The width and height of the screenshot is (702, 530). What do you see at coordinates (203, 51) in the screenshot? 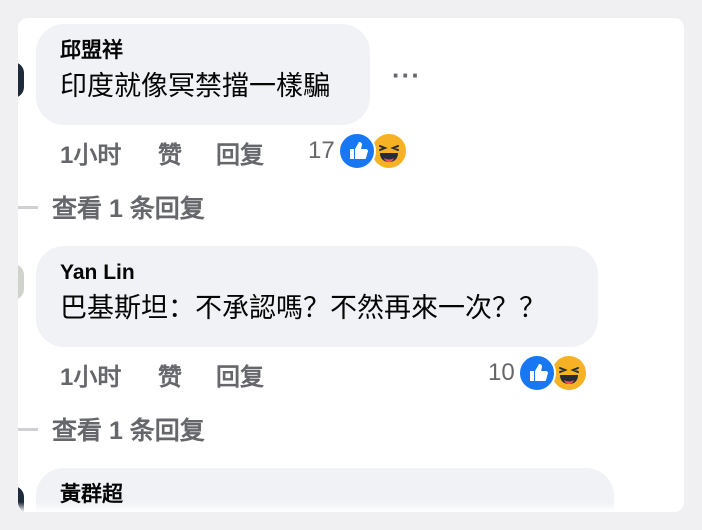
I see `comment-author: 邱盟祥` at bounding box center [203, 51].